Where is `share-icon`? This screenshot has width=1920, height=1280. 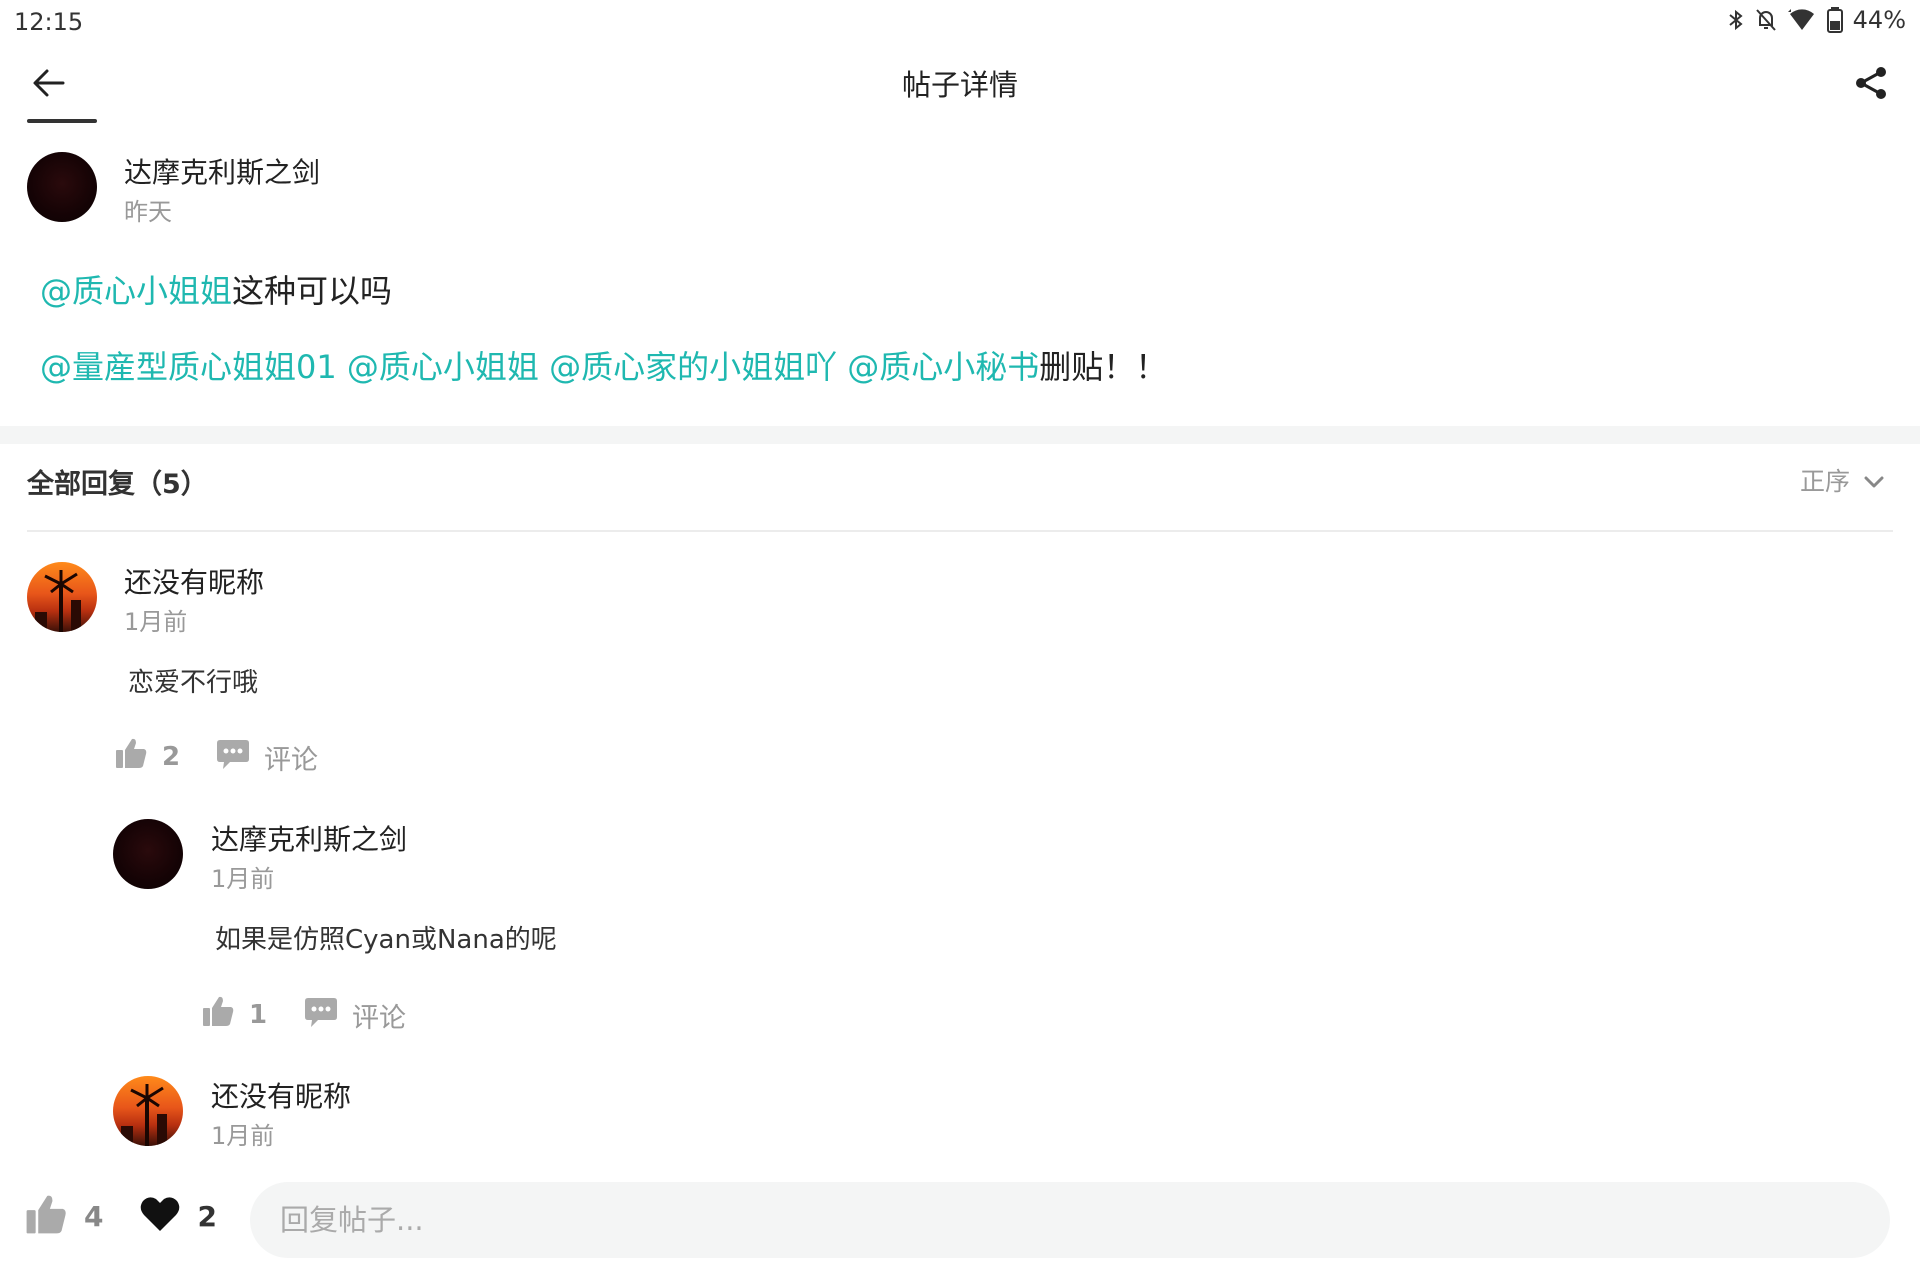 share-icon is located at coordinates (1871, 85).